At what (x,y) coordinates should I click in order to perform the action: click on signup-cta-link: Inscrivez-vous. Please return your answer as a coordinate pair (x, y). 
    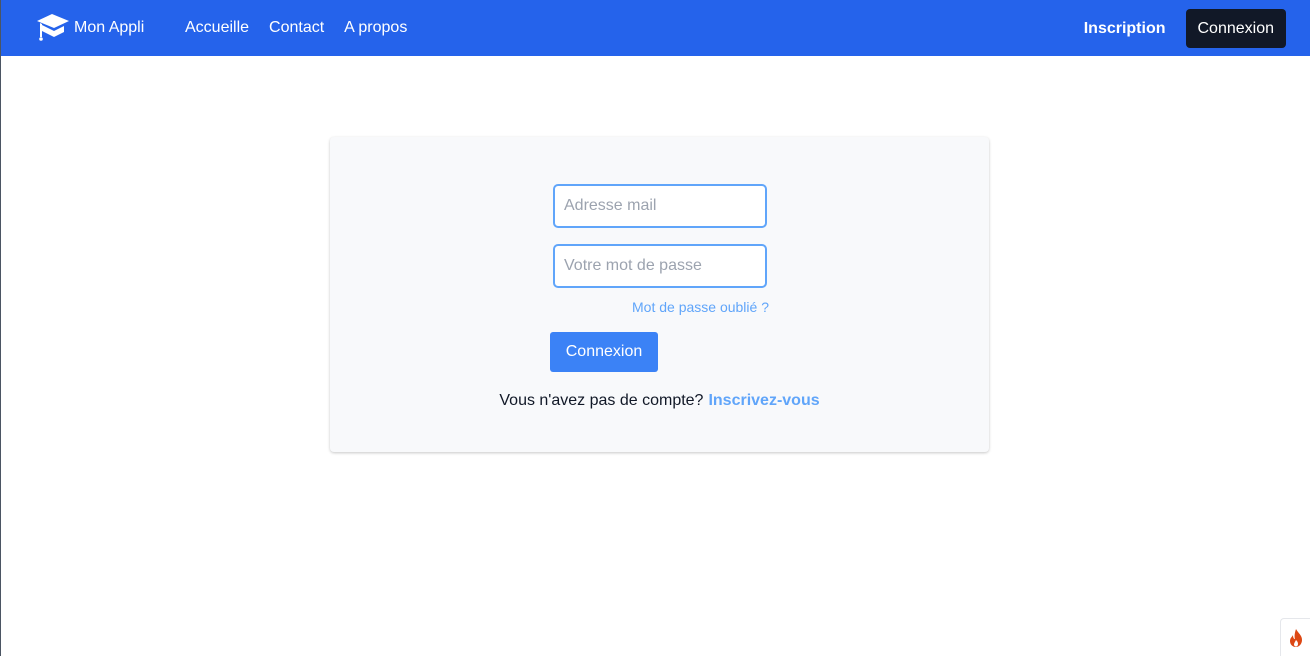
    Looking at the image, I should click on (763, 400).